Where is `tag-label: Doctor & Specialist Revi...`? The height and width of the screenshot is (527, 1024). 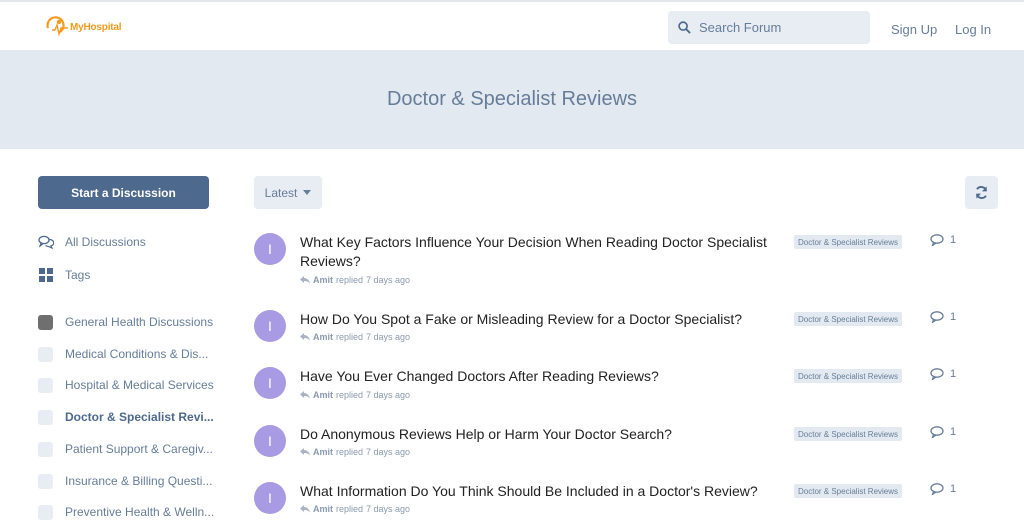 tag-label: Doctor & Specialist Revi... is located at coordinates (139, 417).